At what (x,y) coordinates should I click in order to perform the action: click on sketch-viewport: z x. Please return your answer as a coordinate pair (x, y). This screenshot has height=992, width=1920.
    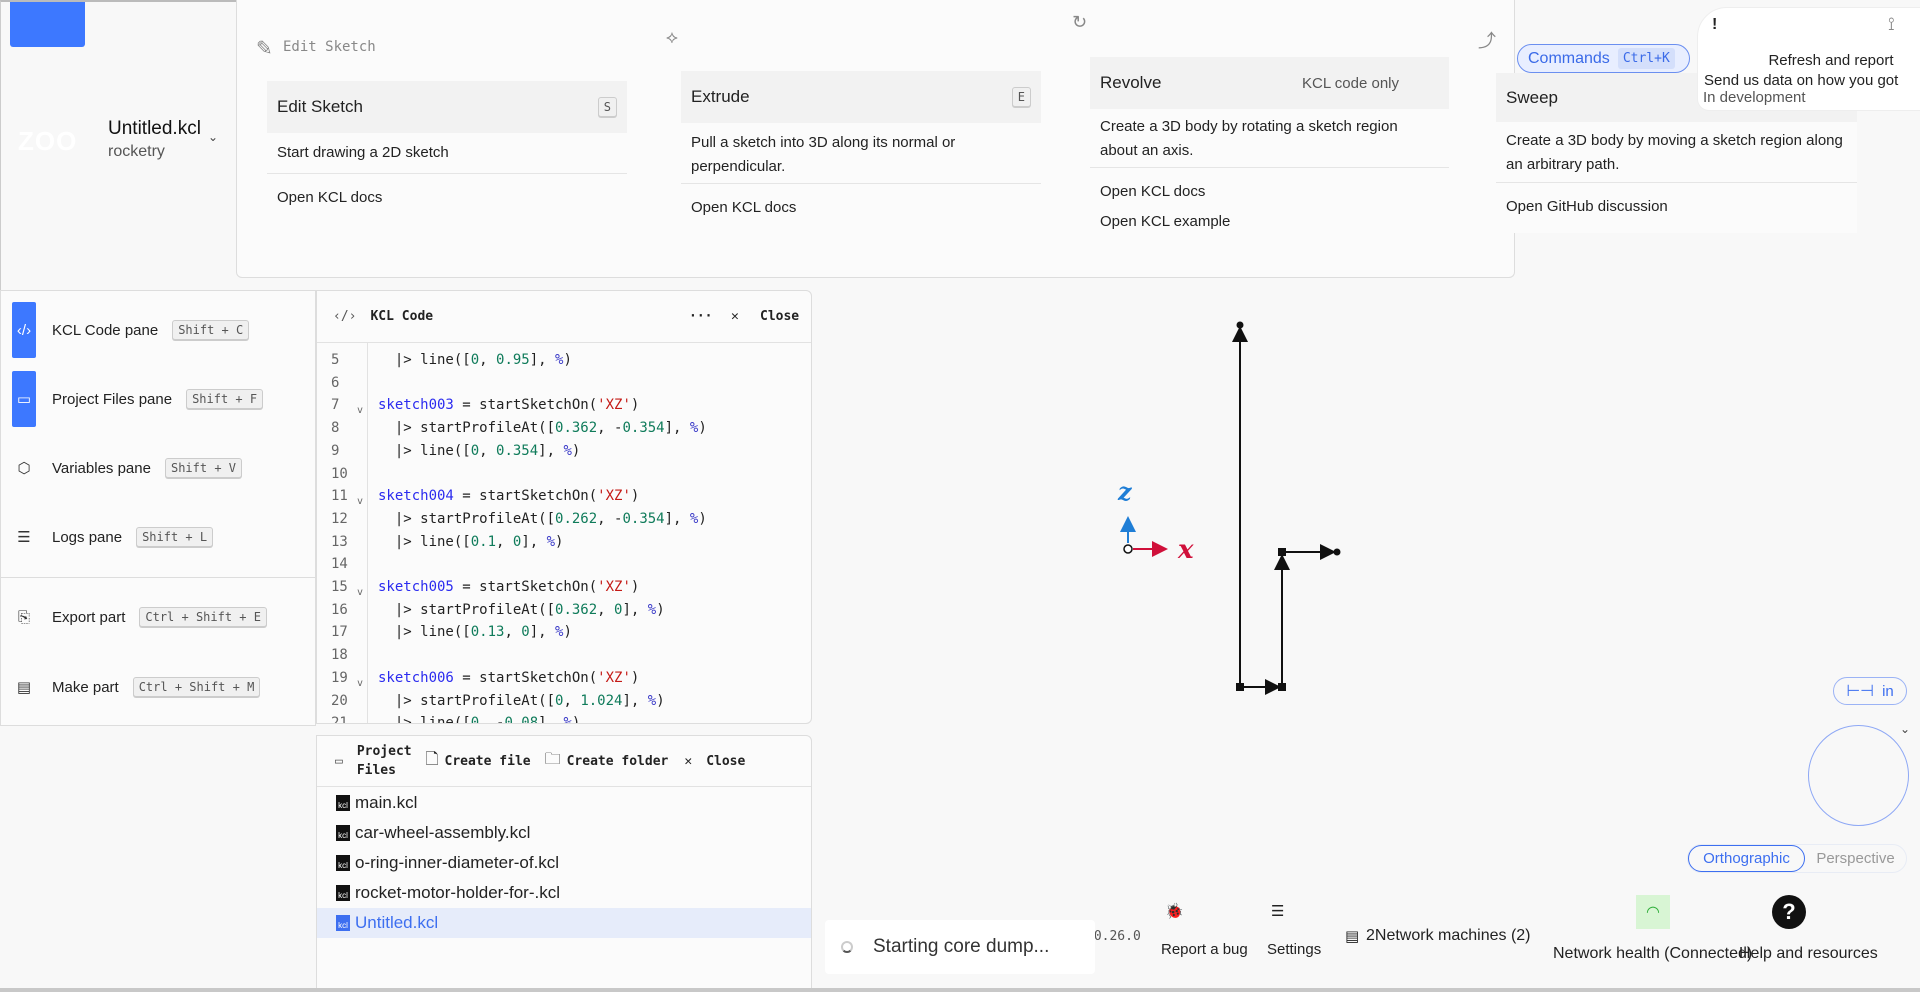
    Looking at the image, I should click on (1230, 510).